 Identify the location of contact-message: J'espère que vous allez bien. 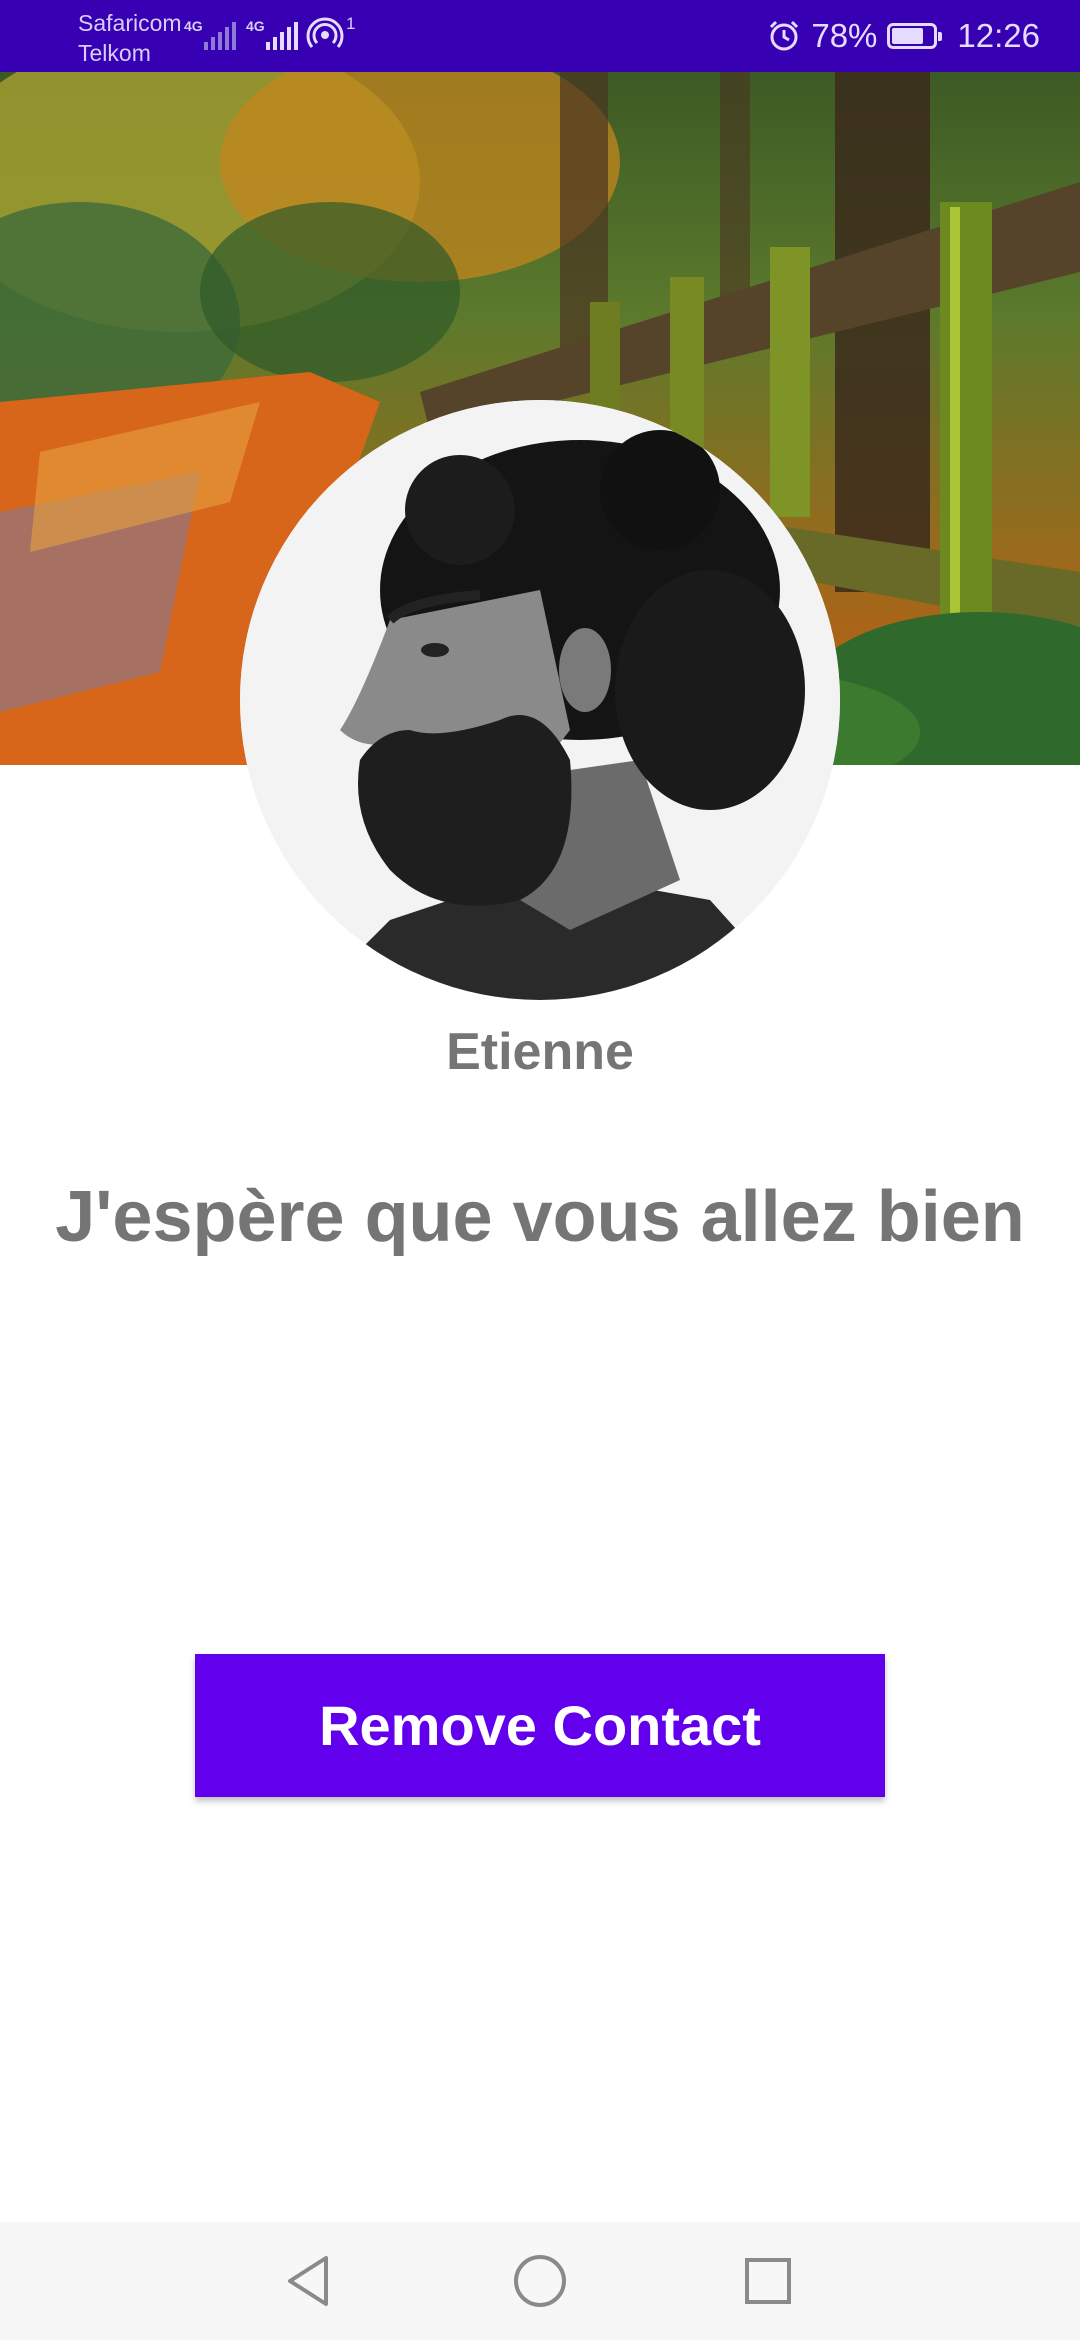
(540, 1217).